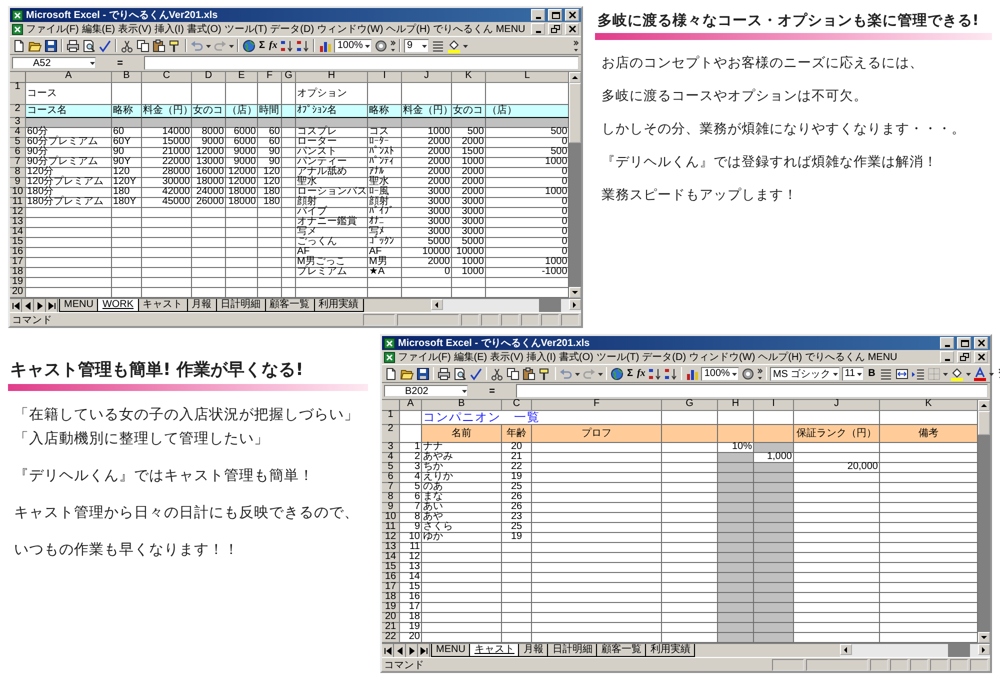 The height and width of the screenshot is (679, 1000). Describe the element at coordinates (957, 373) in the screenshot. I see `fill-color-icon` at that location.